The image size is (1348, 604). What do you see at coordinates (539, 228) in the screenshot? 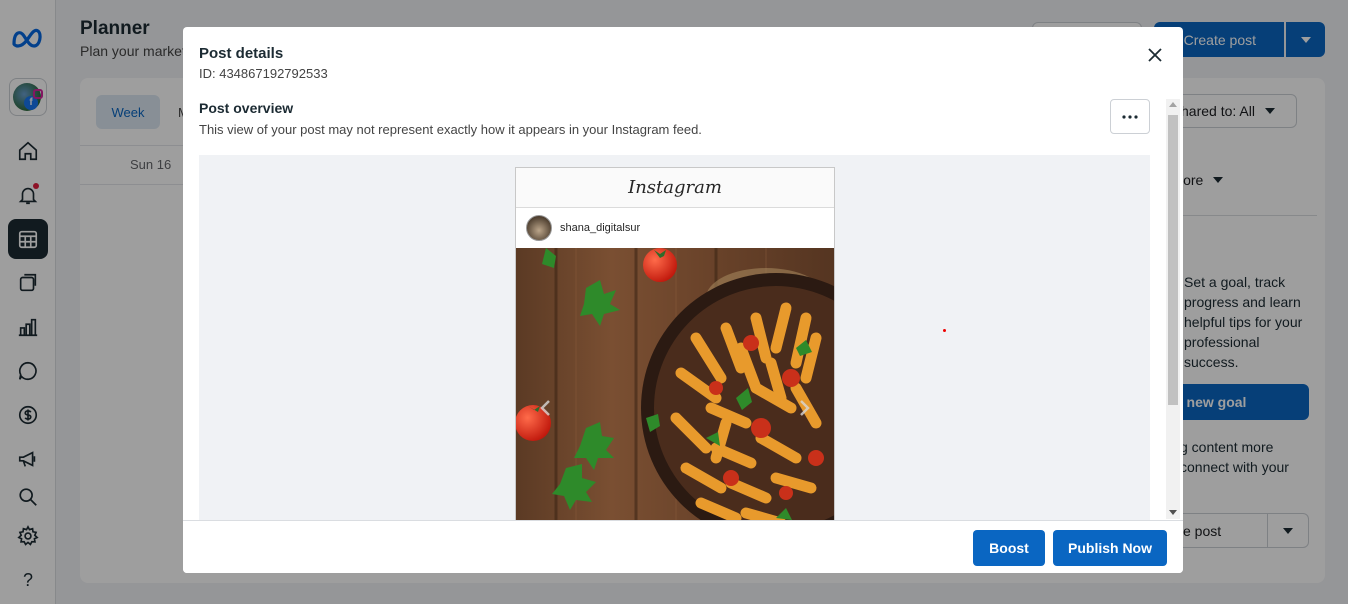
I see `avatar` at bounding box center [539, 228].